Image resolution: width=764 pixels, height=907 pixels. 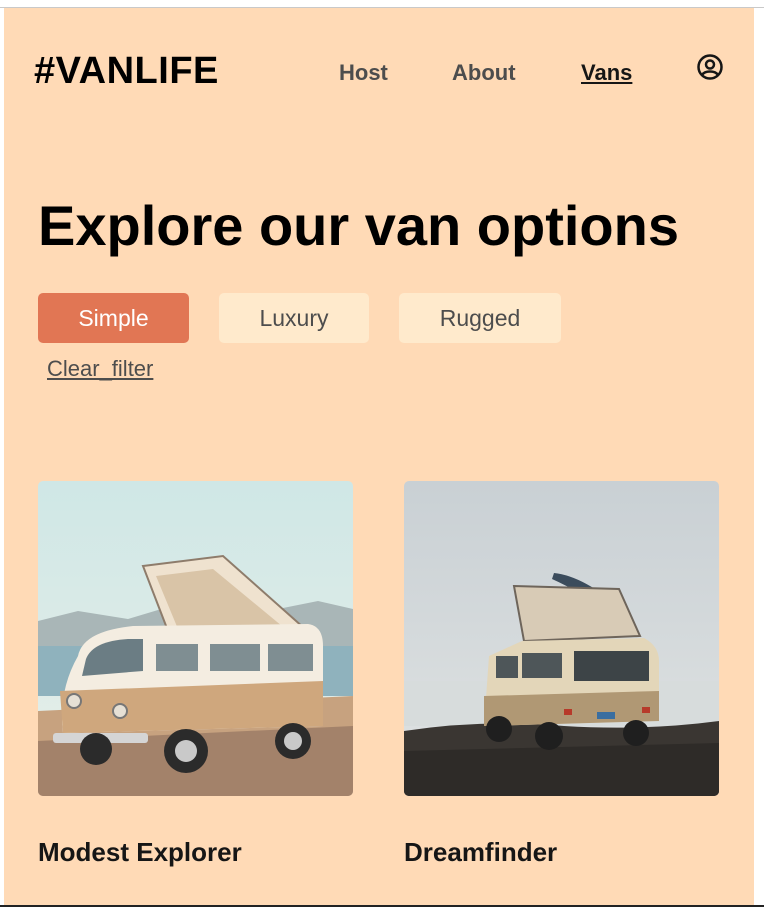 I want to click on user-circle-icon, so click(x=710, y=67).